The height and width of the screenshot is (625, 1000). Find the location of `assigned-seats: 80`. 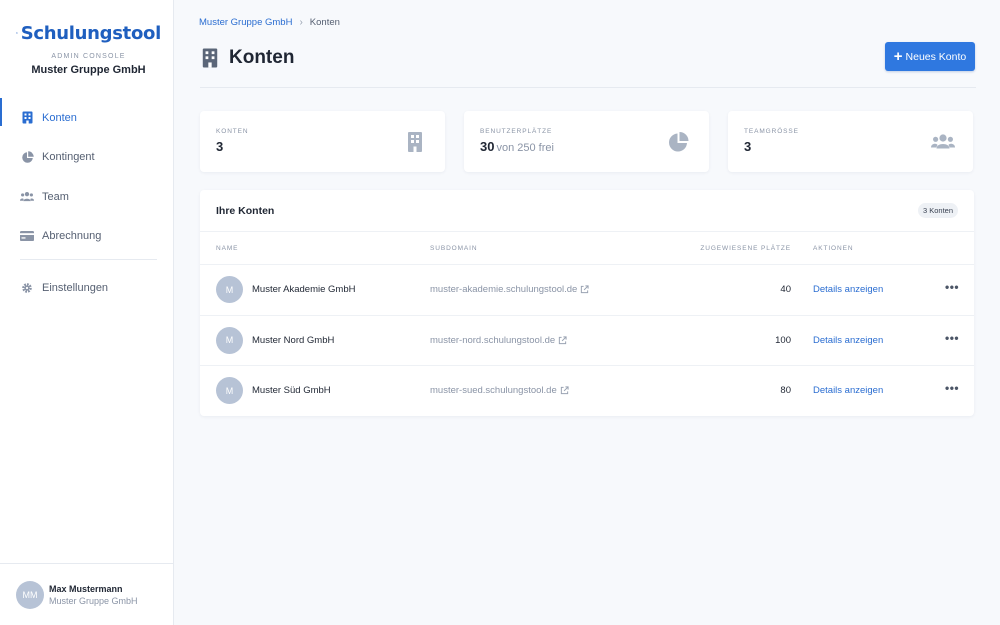

assigned-seats: 80 is located at coordinates (785, 390).